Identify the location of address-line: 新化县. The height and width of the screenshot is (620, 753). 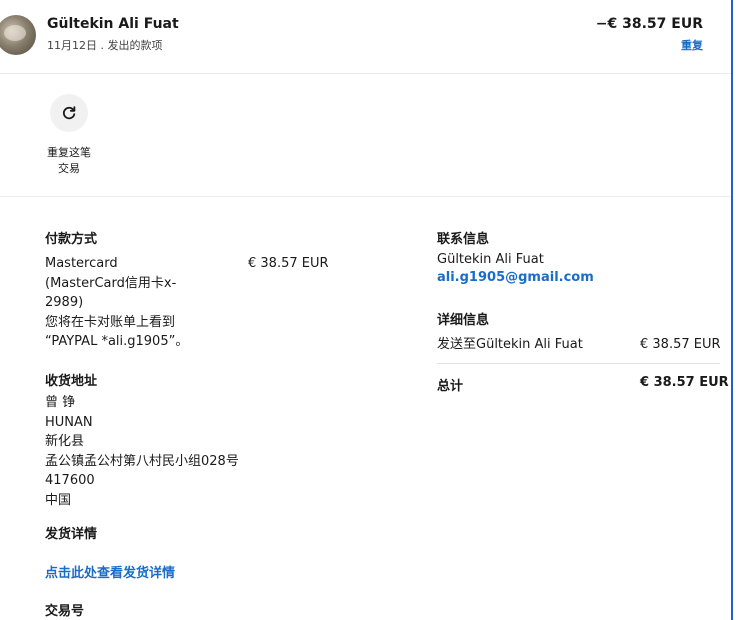
(65, 441).